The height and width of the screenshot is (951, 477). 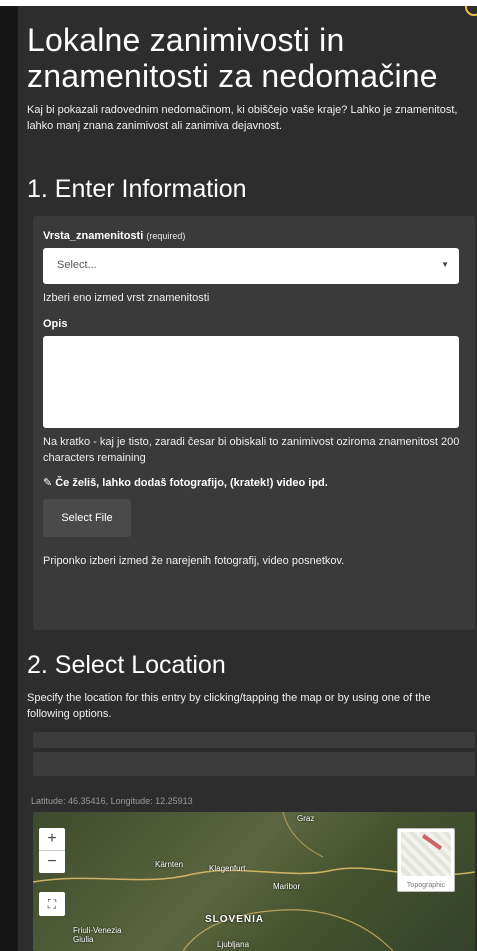 I want to click on type-field-label-text: Vrsta_znamenitosti, so click(x=93, y=236).